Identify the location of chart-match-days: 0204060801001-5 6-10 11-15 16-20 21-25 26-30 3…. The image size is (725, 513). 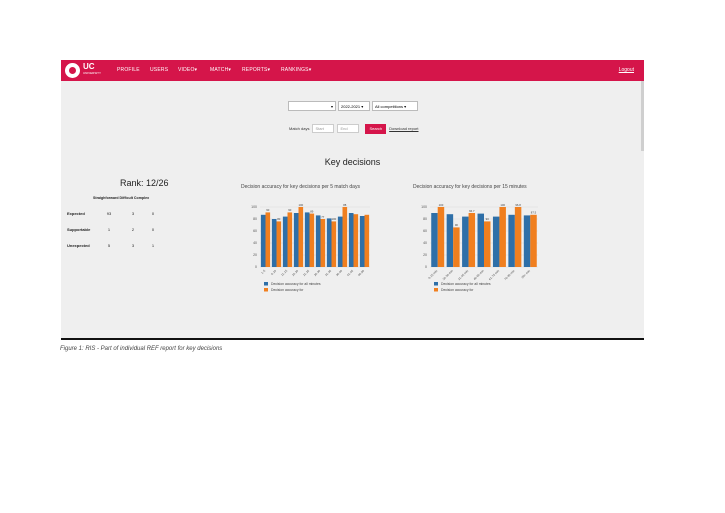
(310, 247).